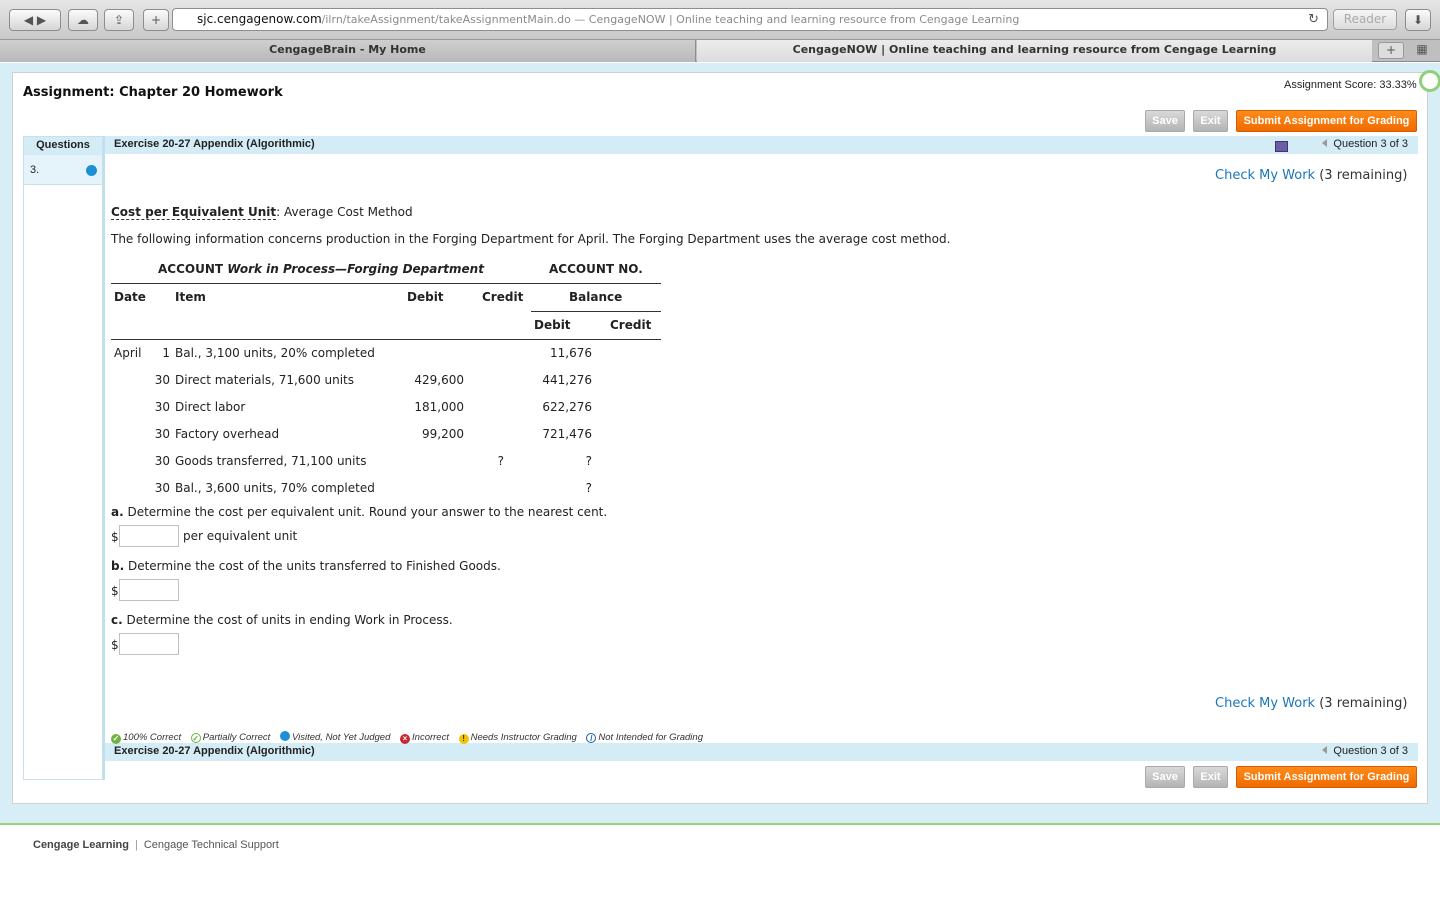 Image resolution: width=1440 pixels, height=900 pixels. What do you see at coordinates (523, 737) in the screenshot?
I see `legend-label: Needs Instructor Grading` at bounding box center [523, 737].